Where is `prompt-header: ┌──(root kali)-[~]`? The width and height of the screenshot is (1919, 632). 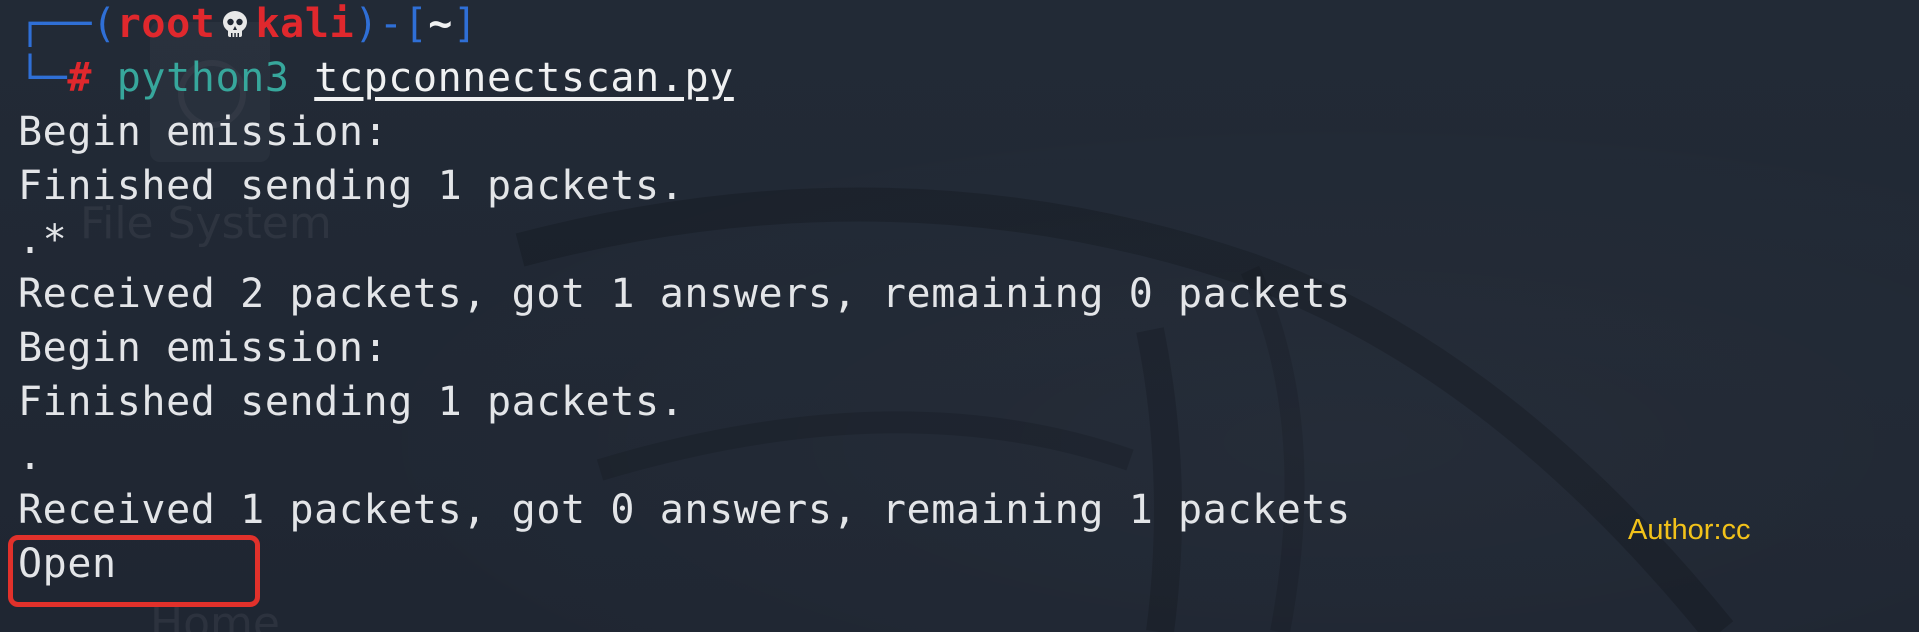
prompt-header: ┌──(root kali)-[~] is located at coordinates (248, 24).